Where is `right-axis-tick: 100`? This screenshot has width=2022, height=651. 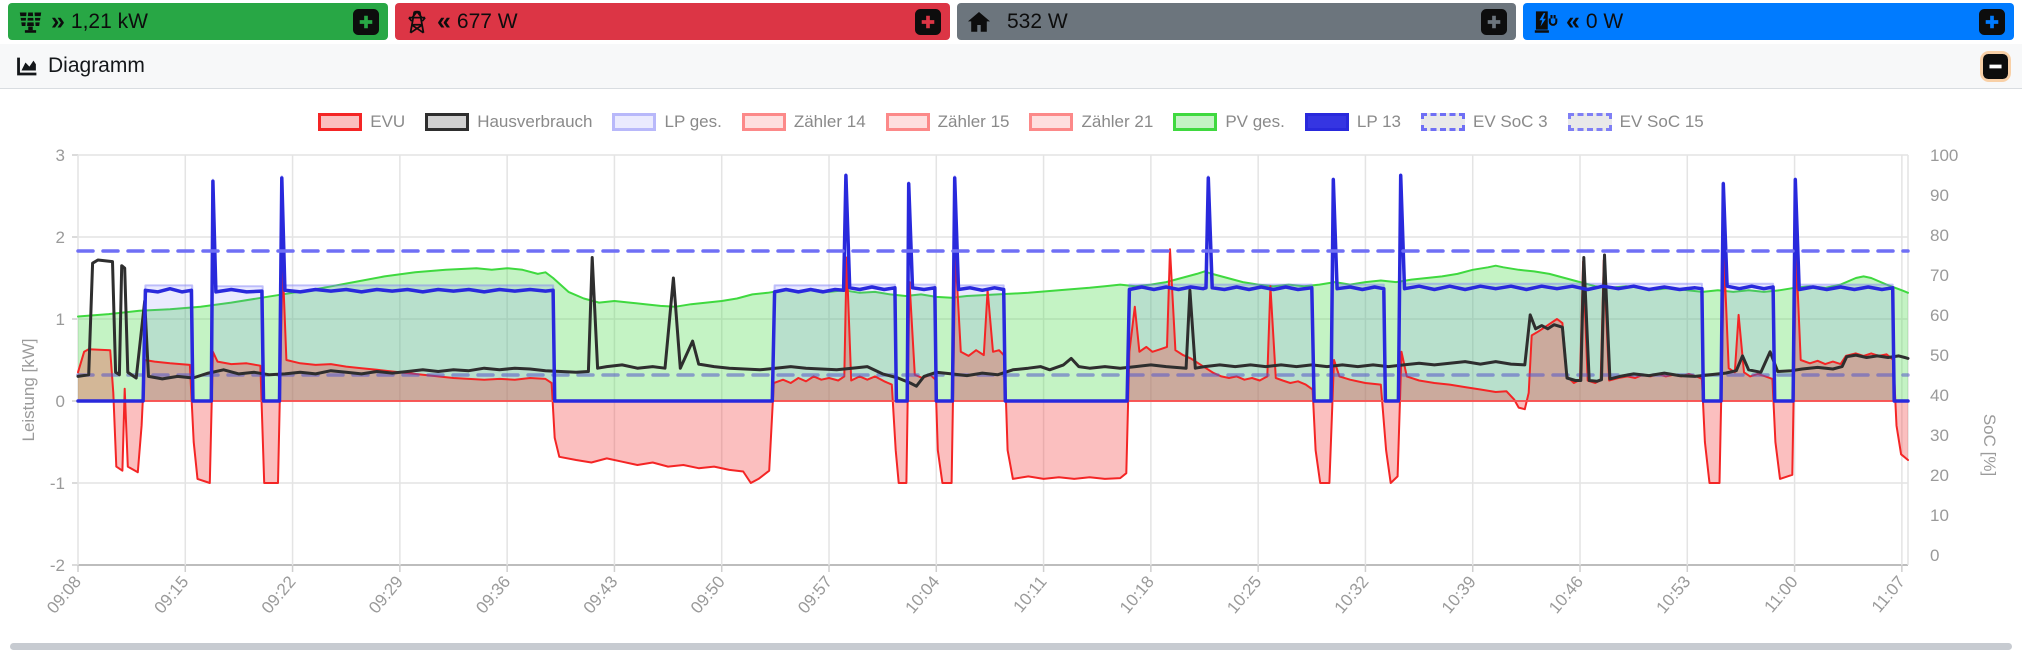
right-axis-tick: 100 is located at coordinates (1944, 155).